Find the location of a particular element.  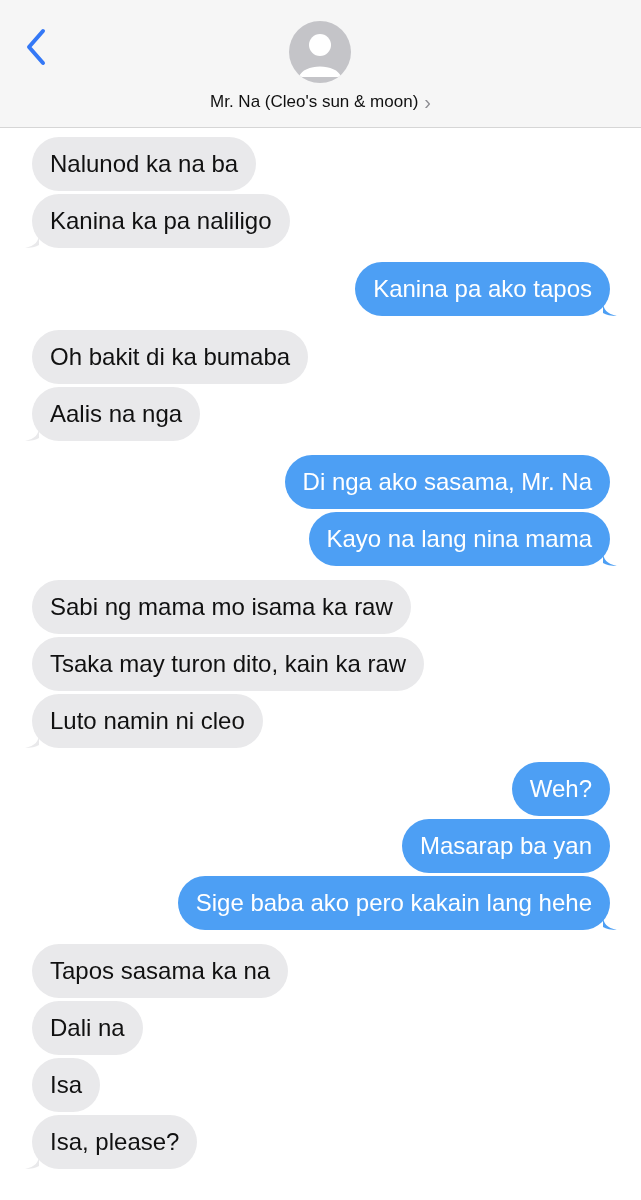

message-bubble: Kayo na lang nina mama is located at coordinates (459, 539).